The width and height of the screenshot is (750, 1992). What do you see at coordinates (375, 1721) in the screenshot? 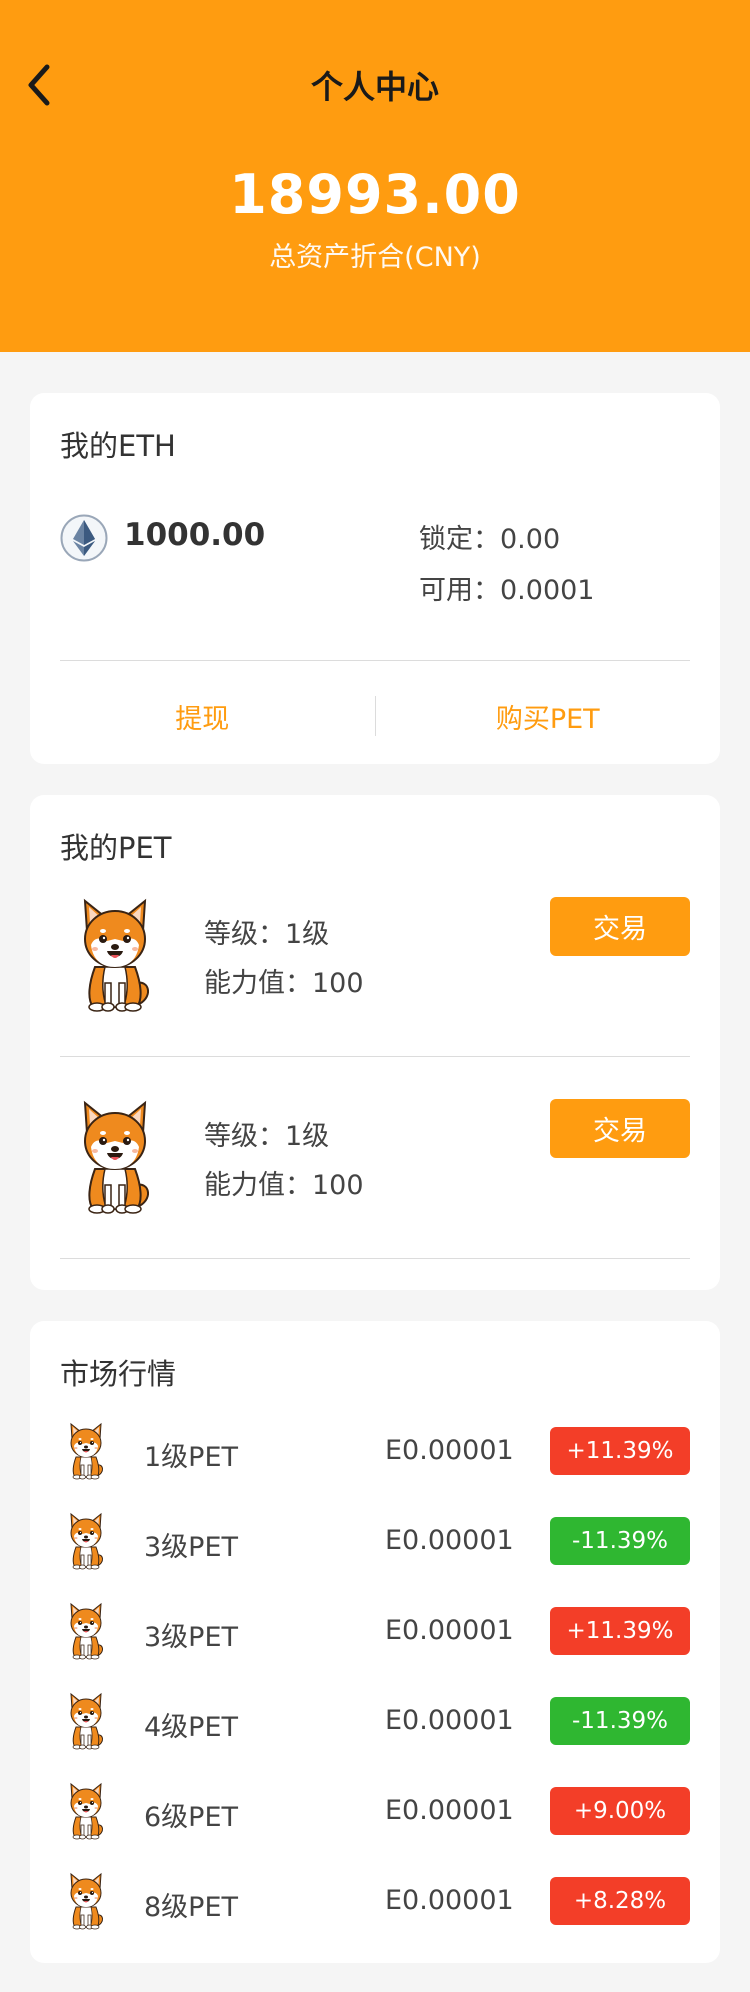
I see `market-row: 4级PET E0.00001 -11.39%` at bounding box center [375, 1721].